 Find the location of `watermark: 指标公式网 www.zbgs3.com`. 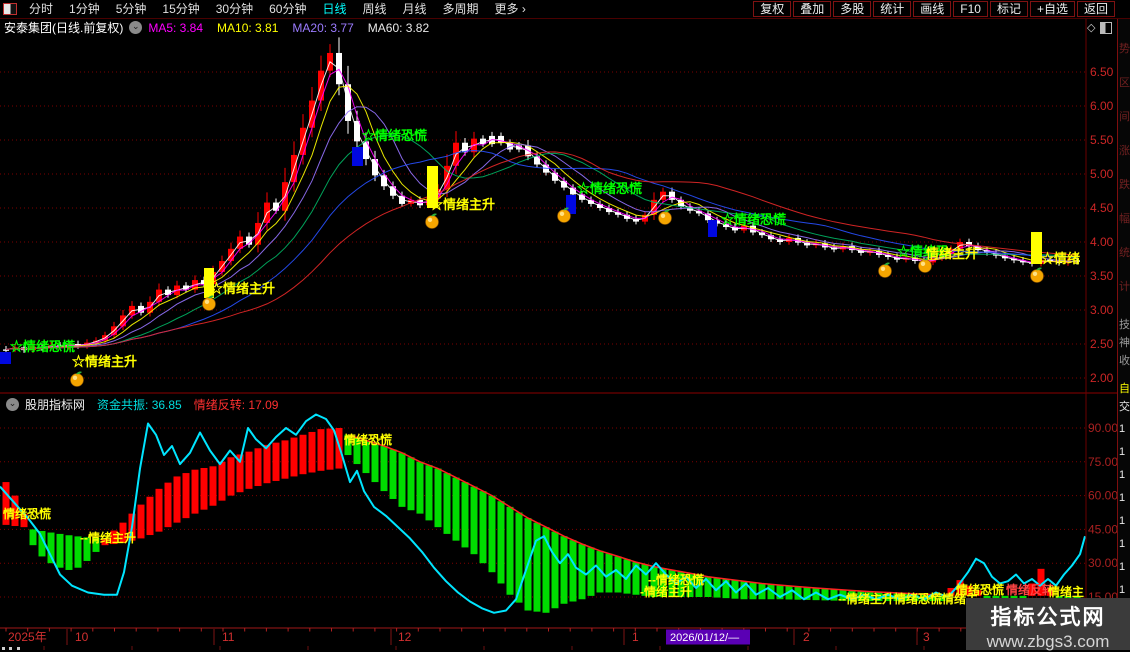

watermark: 指标公式网 www.zbgs3.com is located at coordinates (1048, 624).